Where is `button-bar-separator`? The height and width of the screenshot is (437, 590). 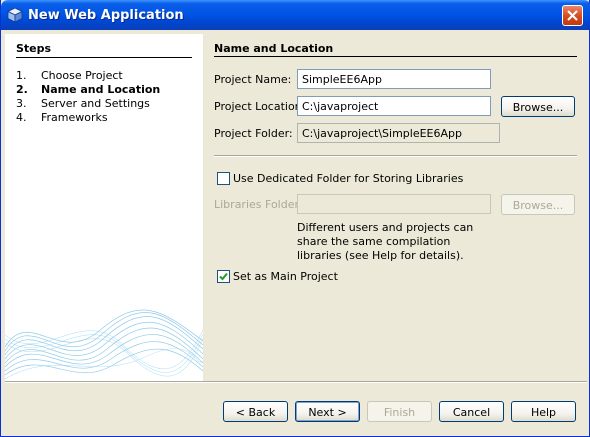 button-bar-separator is located at coordinates (296, 382).